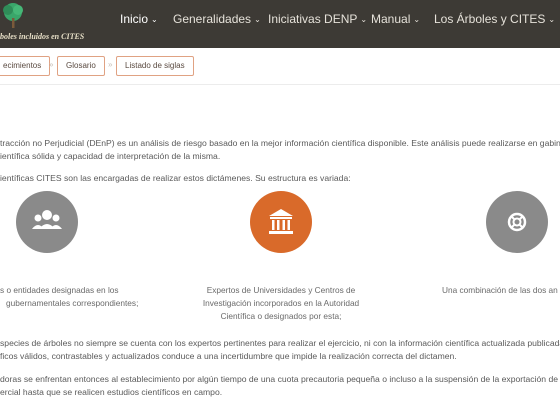  I want to click on nav-item-arboles-cites: Los Árboles y CITES ⌄, so click(494, 19).